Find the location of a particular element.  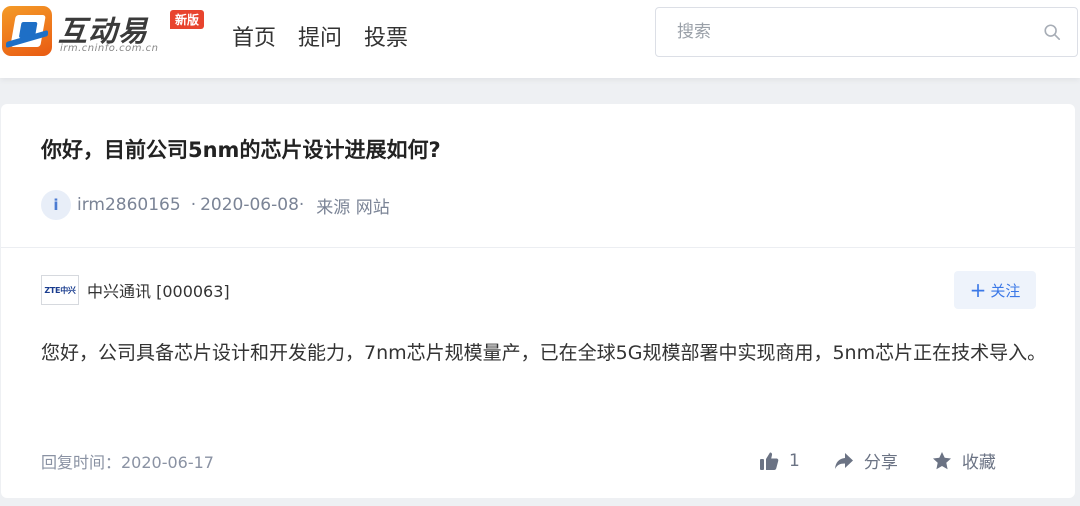

user-avatar: i is located at coordinates (56, 205).